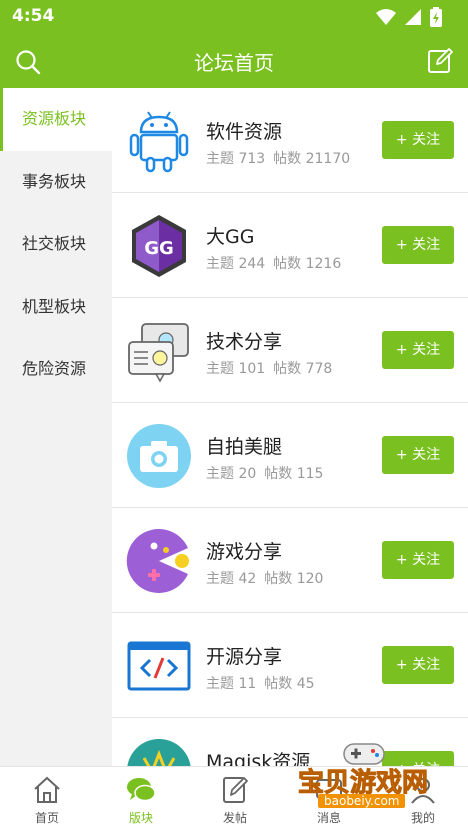 Image resolution: width=468 pixels, height=832 pixels. I want to click on magisk-icon, so click(159, 752).